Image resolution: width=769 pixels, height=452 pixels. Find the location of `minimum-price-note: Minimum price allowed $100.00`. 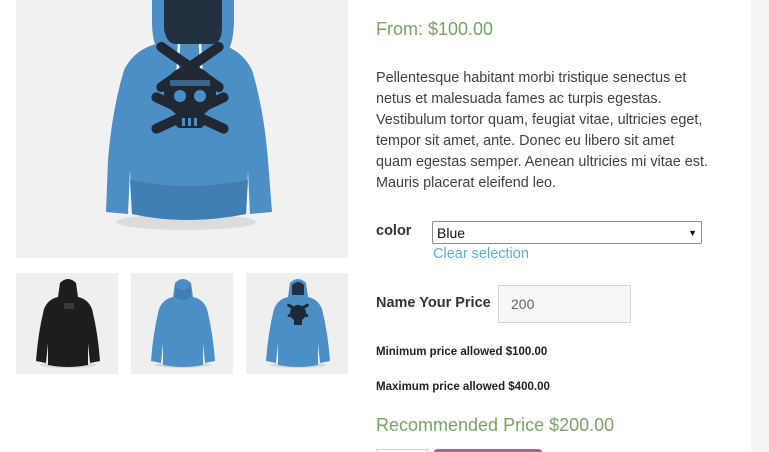

minimum-price-note: Minimum price allowed $100.00 is located at coordinates (462, 352).